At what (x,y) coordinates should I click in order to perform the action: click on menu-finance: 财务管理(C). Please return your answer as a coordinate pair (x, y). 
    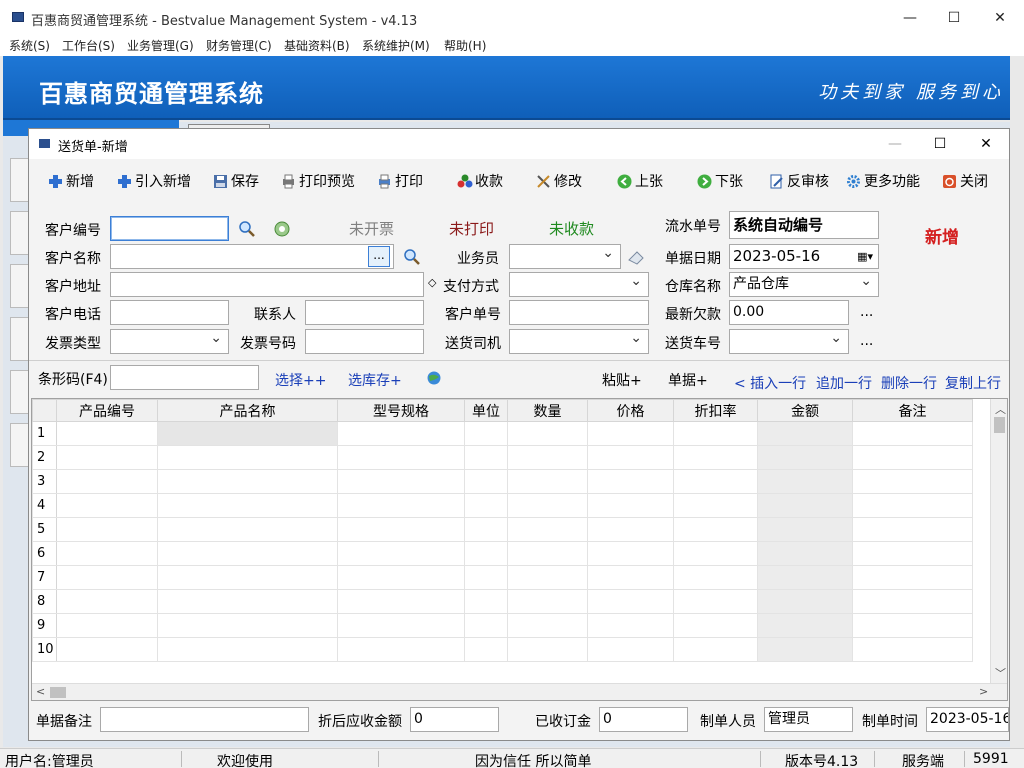
    Looking at the image, I should click on (239, 45).